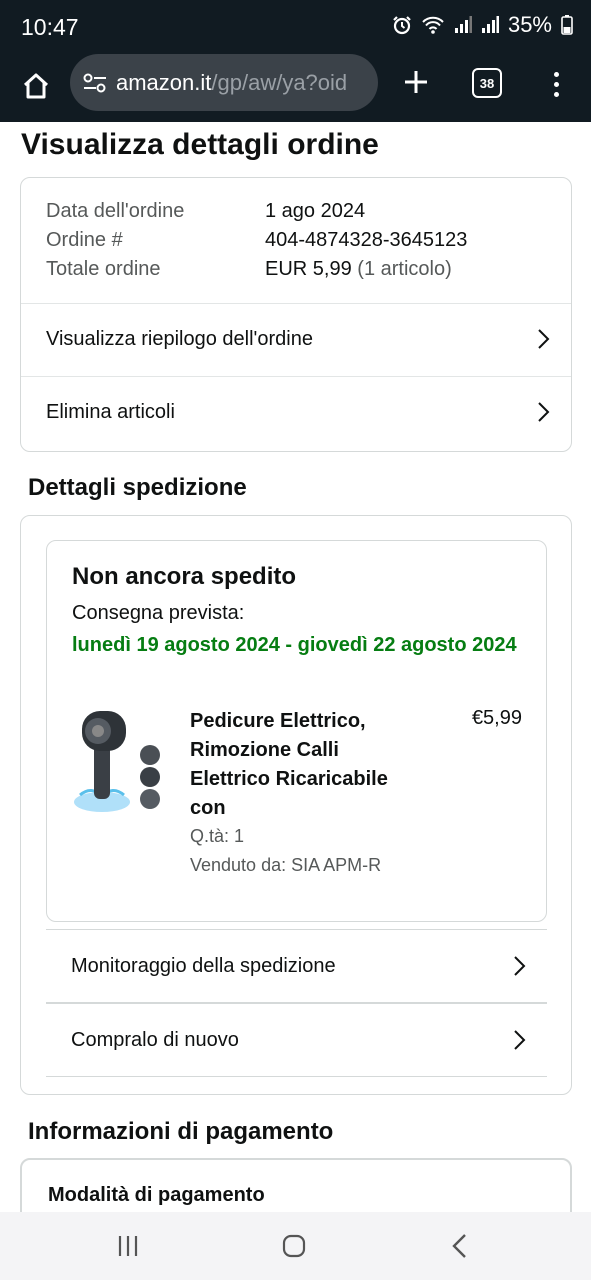  Describe the element at coordinates (184, 576) in the screenshot. I see `shipment-status: Non ancora spedito` at that location.